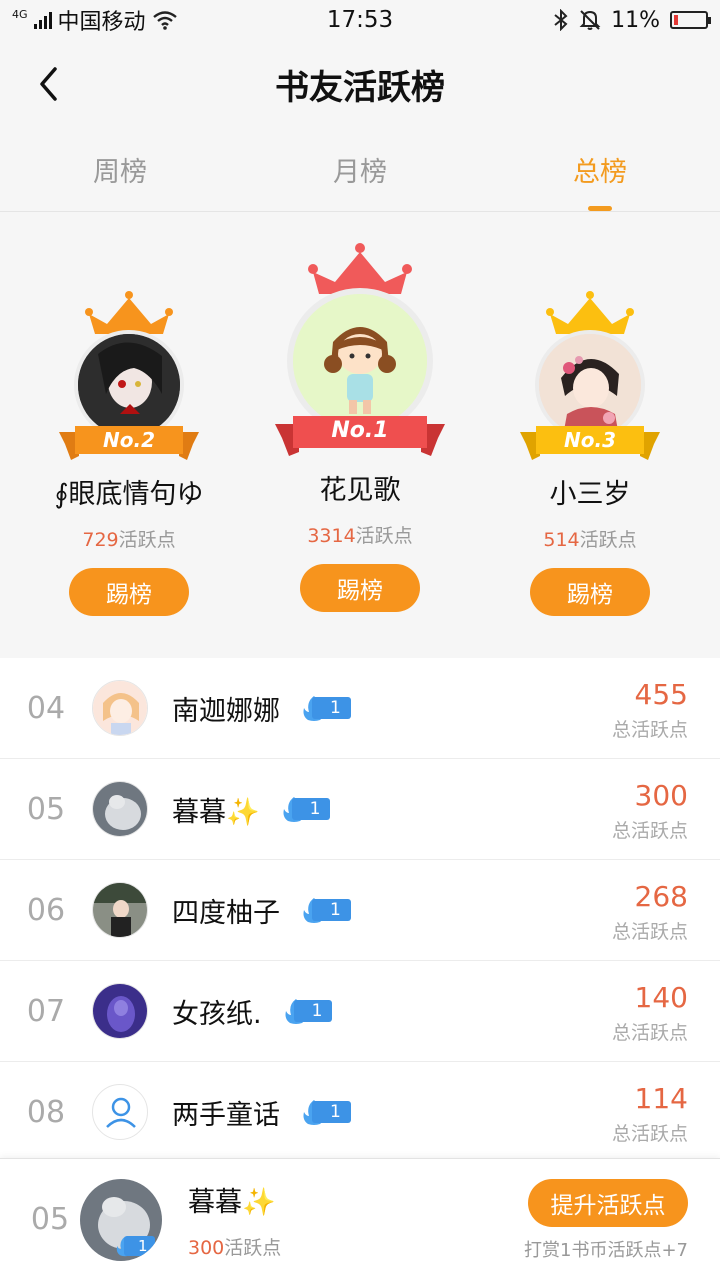  I want to click on tab-weekly-label: 周榜, so click(120, 172).